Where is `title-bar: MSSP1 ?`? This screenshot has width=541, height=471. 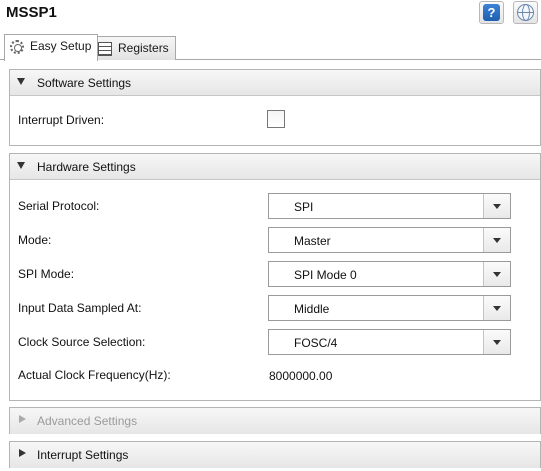
title-bar: MSSP1 ? is located at coordinates (270, 15).